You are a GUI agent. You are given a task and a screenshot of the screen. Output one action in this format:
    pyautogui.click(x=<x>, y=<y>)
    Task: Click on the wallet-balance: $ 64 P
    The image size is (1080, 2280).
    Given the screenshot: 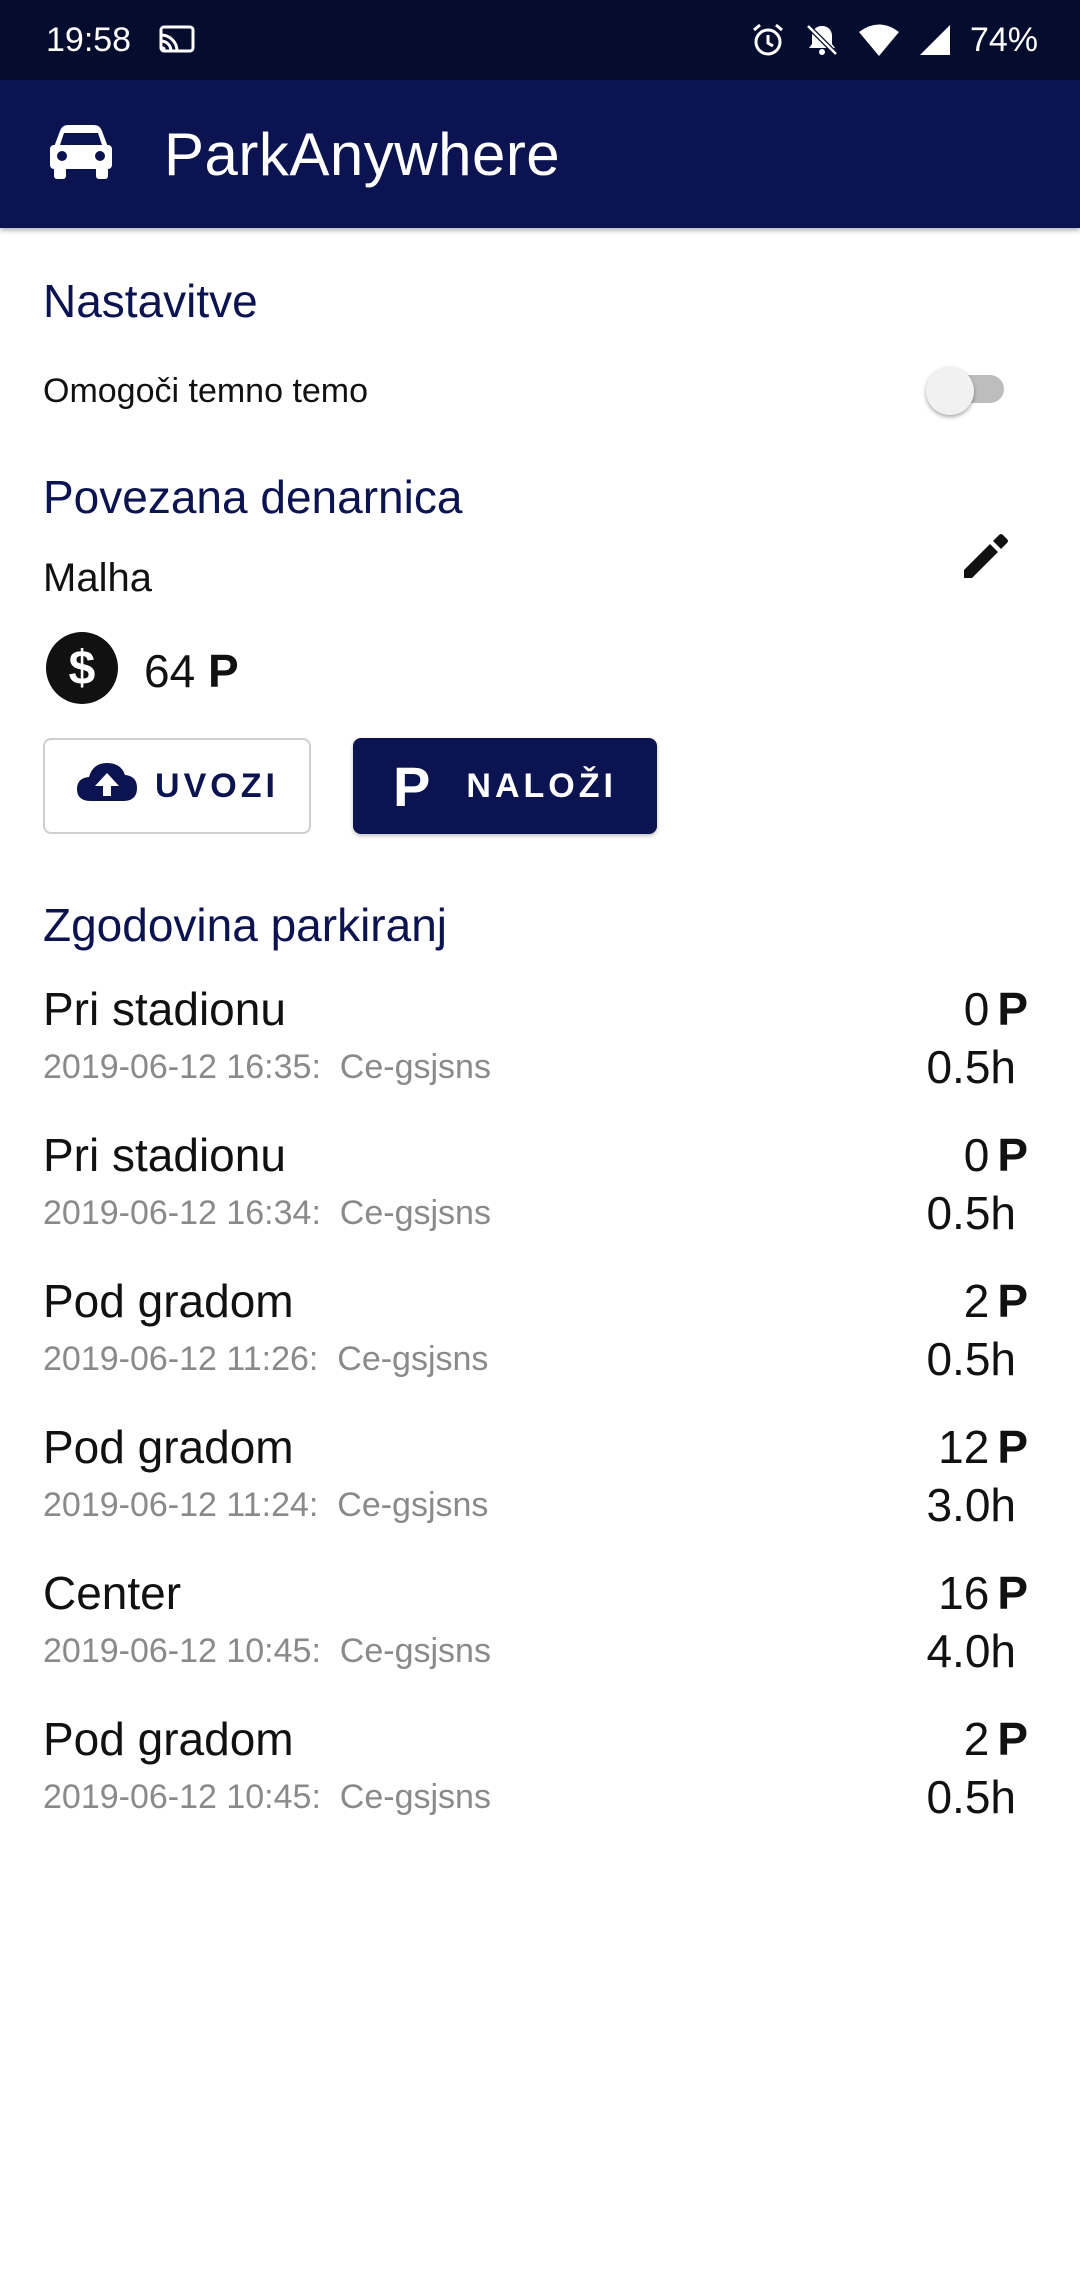 What is the action you would take?
    pyautogui.click(x=142, y=670)
    